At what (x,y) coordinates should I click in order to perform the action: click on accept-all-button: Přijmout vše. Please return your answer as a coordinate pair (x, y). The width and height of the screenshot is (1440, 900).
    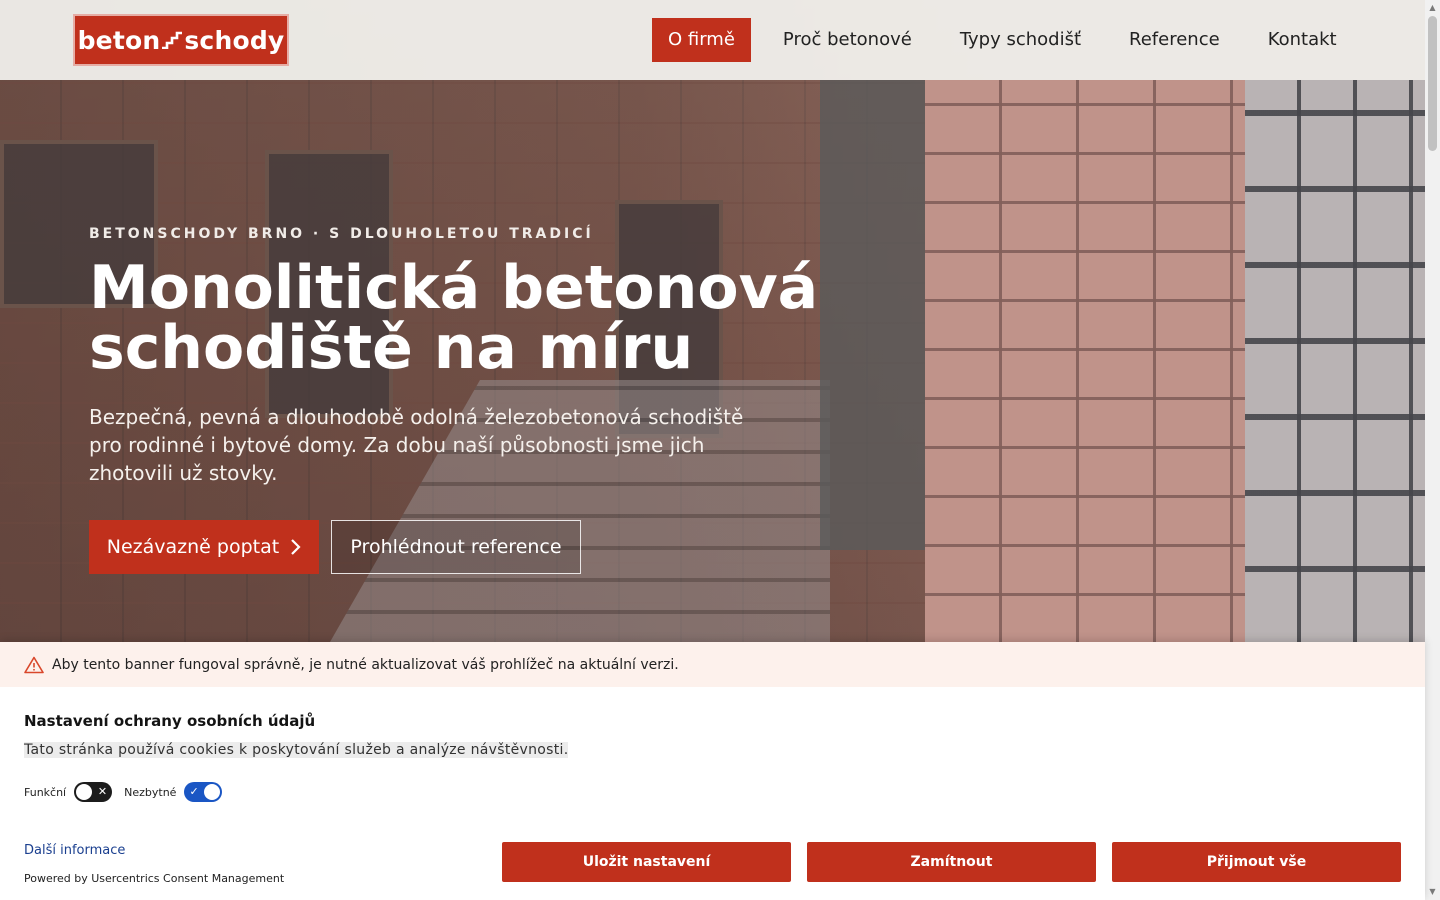
    Looking at the image, I should click on (1256, 862).